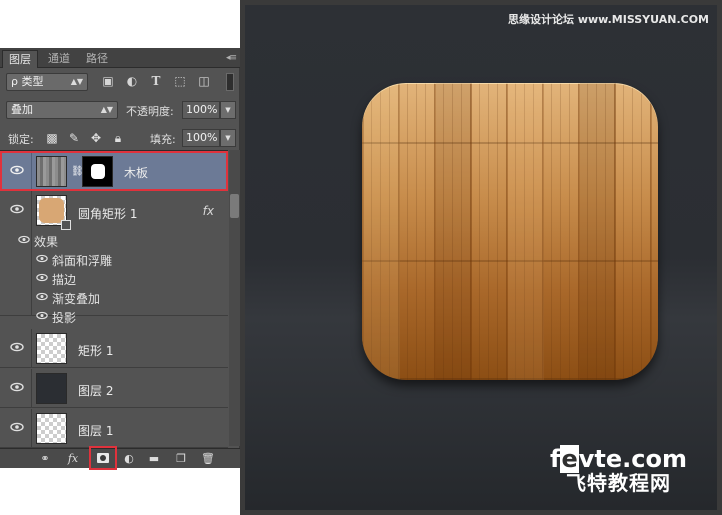 The height and width of the screenshot is (515, 722). Describe the element at coordinates (62, 110) in the screenshot. I see `blend-mode-dropdown: 叠加 ▲▼` at that location.